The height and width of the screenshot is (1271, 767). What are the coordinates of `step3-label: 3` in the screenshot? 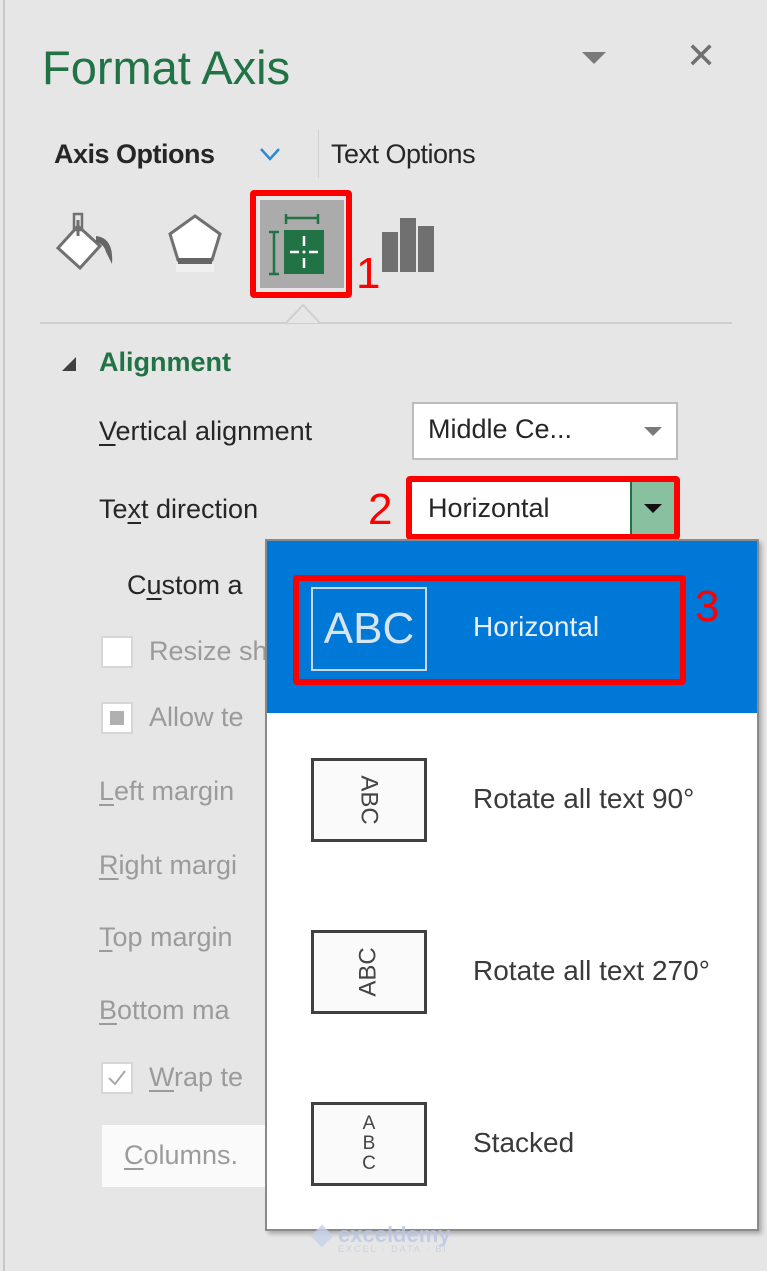 It's located at (707, 606).